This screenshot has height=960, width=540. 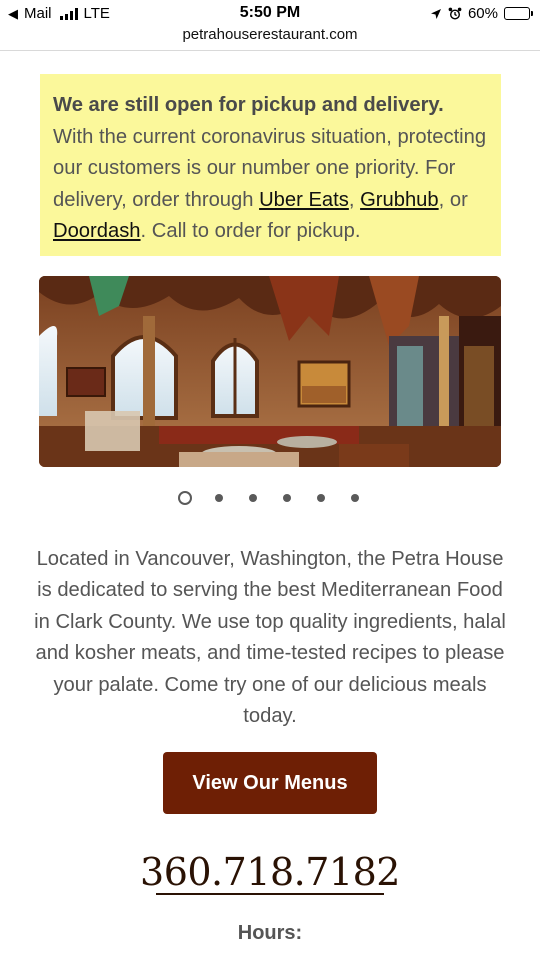 What do you see at coordinates (518, 13) in the screenshot?
I see `battery-icon` at bounding box center [518, 13].